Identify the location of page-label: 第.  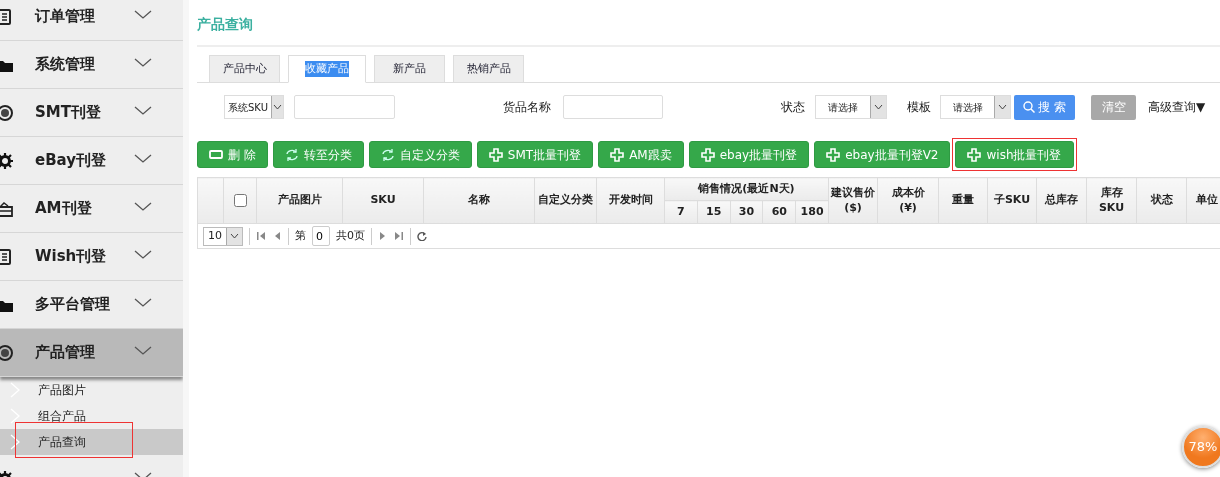
(300, 235).